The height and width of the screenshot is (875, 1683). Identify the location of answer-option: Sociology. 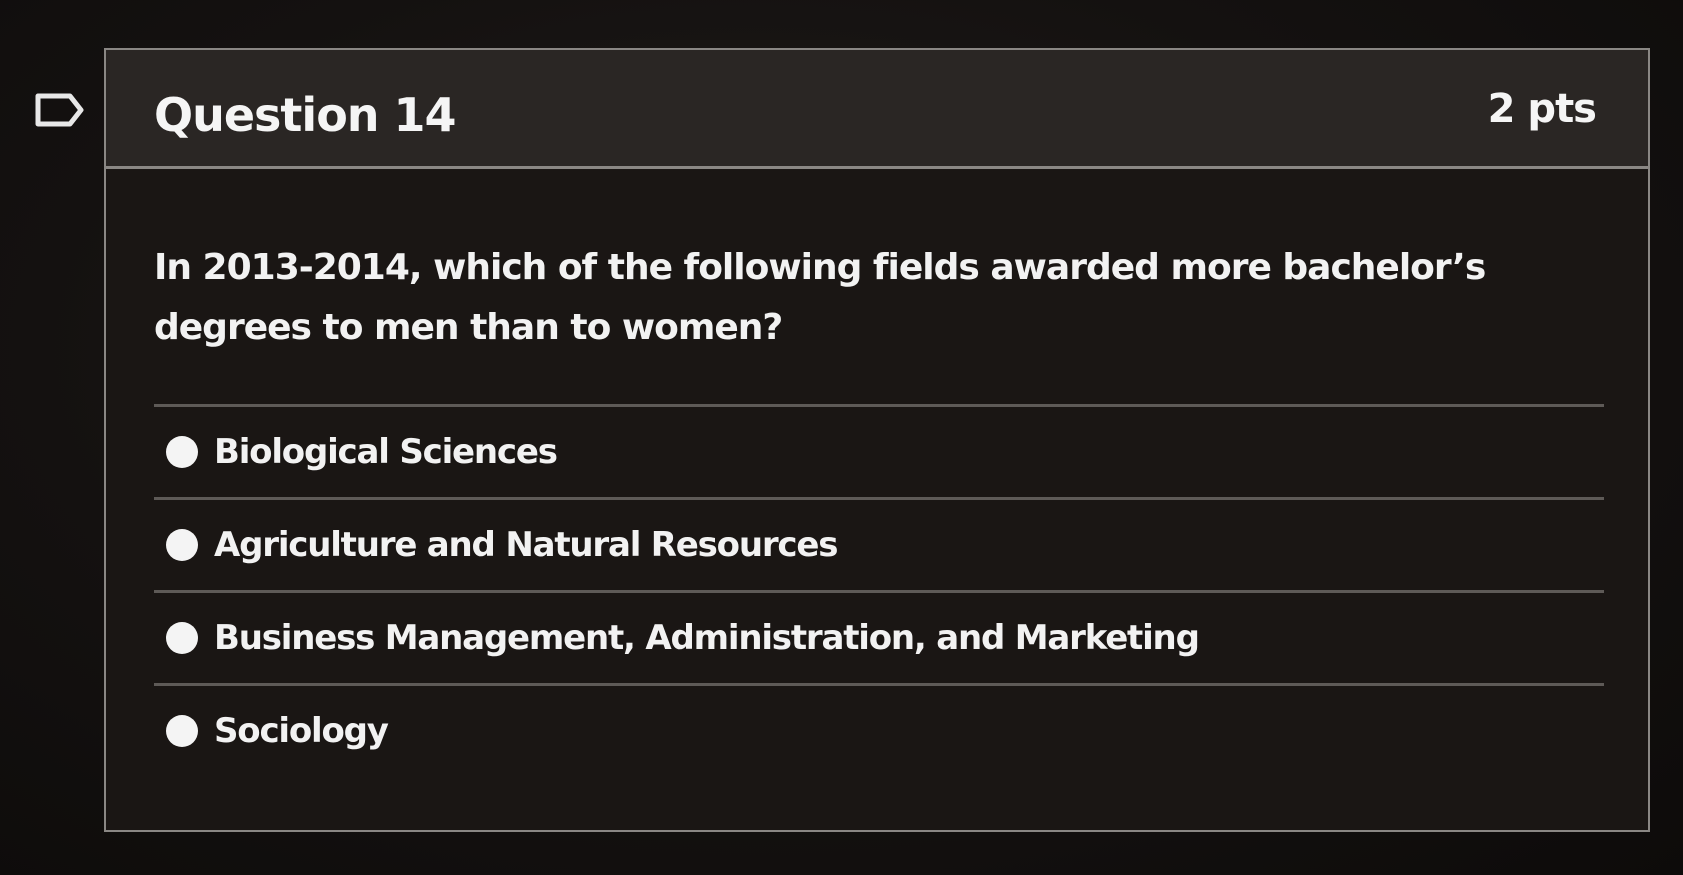
(879, 729).